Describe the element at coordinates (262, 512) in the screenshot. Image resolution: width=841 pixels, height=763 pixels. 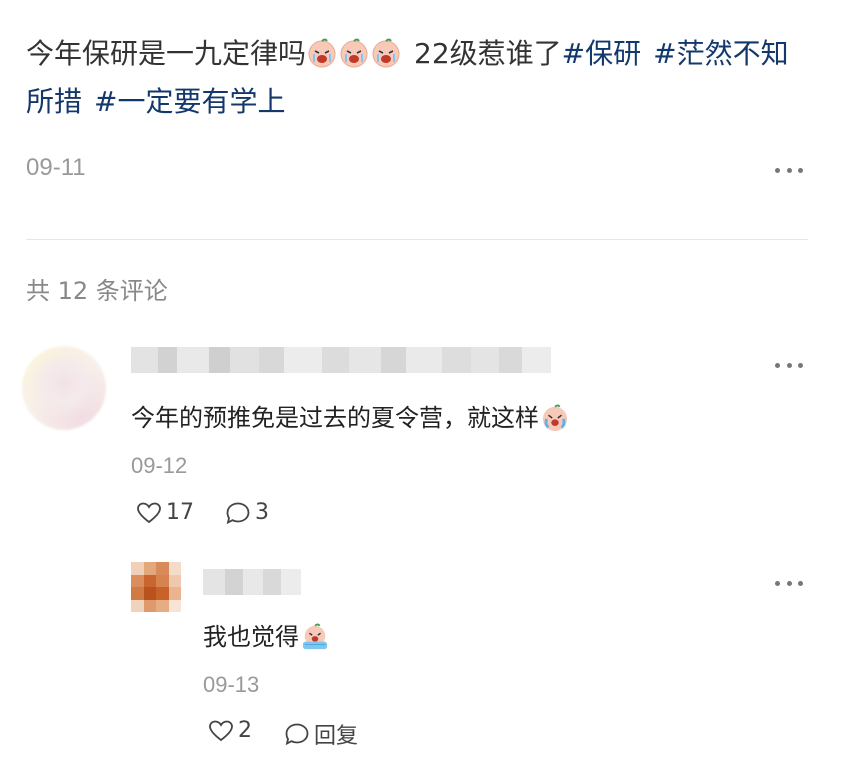
I see `reply-count: 3` at that location.